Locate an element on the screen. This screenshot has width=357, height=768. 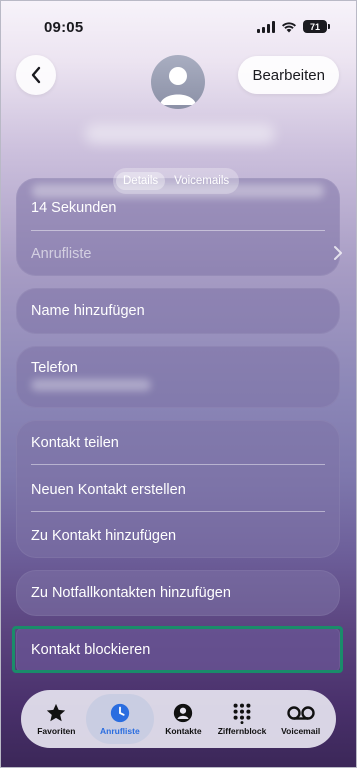
add-name-label: Name hinzufügen is located at coordinates (88, 311).